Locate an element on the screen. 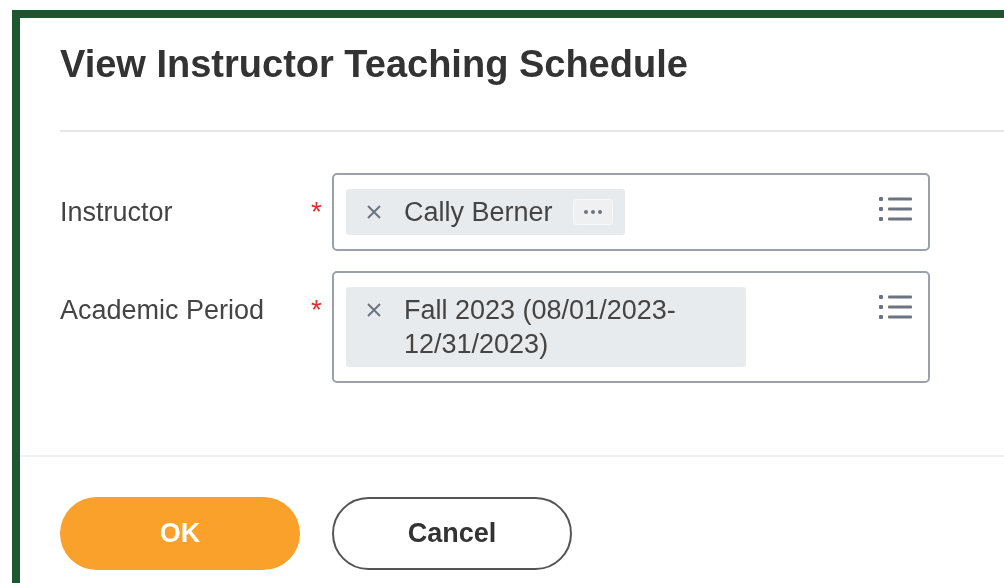  selected-chip: Cally Berner is located at coordinates (485, 212).